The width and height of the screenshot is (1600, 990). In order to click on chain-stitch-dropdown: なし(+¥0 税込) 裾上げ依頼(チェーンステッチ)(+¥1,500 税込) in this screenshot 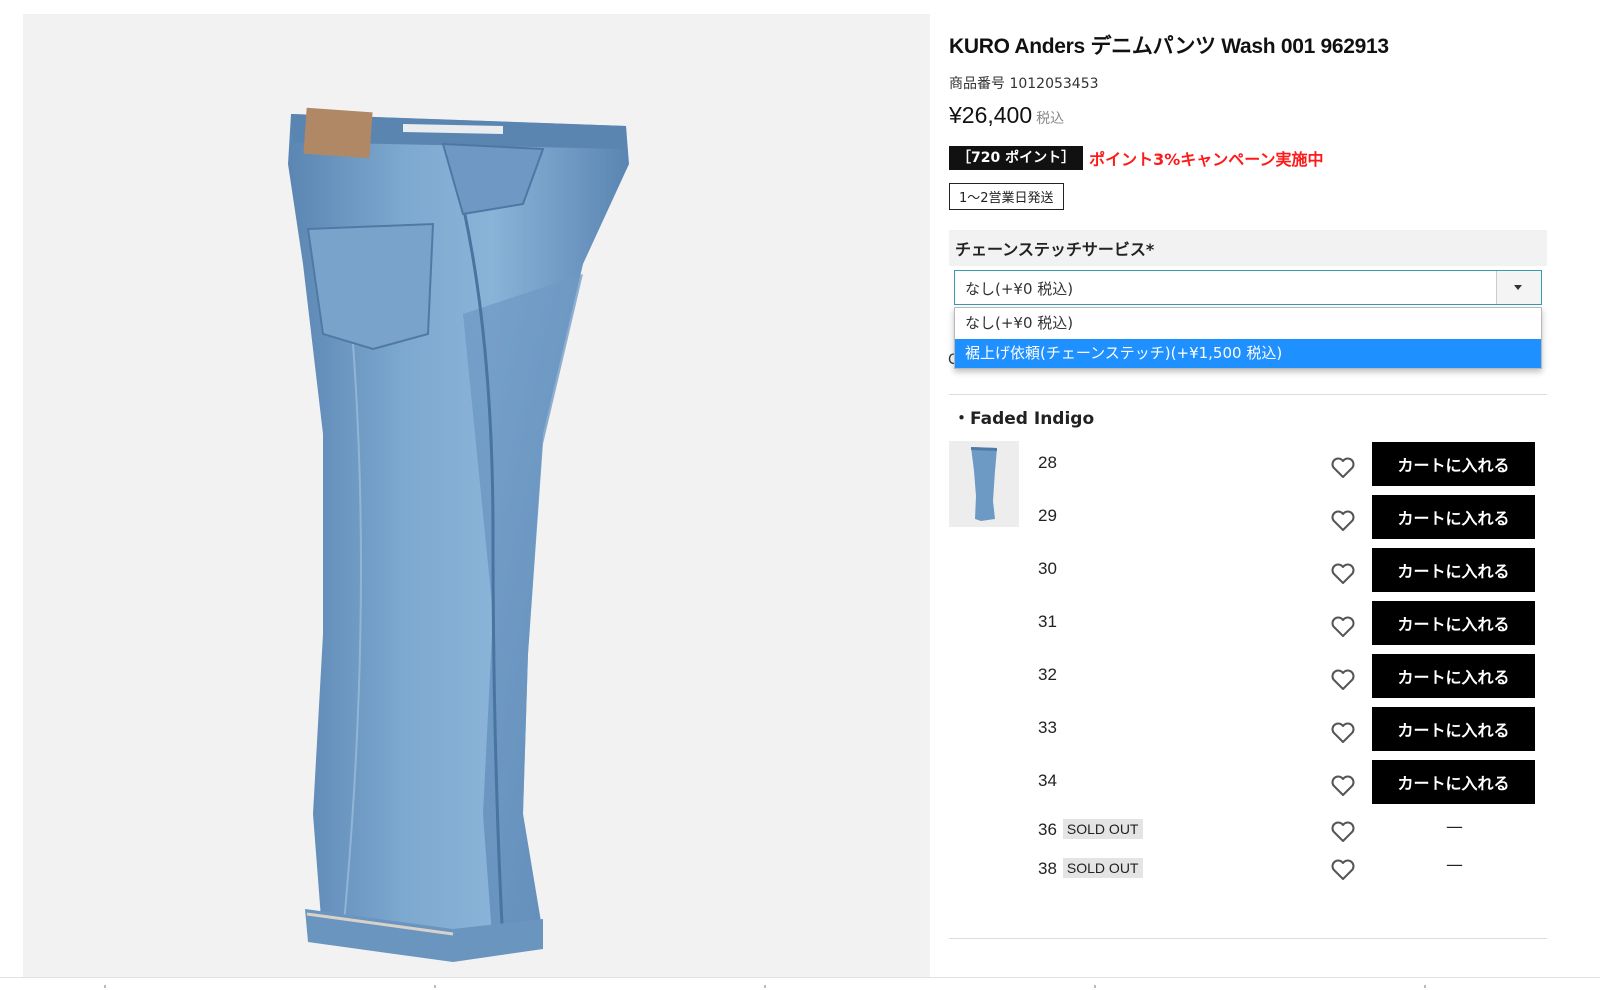, I will do `click(1248, 338)`.